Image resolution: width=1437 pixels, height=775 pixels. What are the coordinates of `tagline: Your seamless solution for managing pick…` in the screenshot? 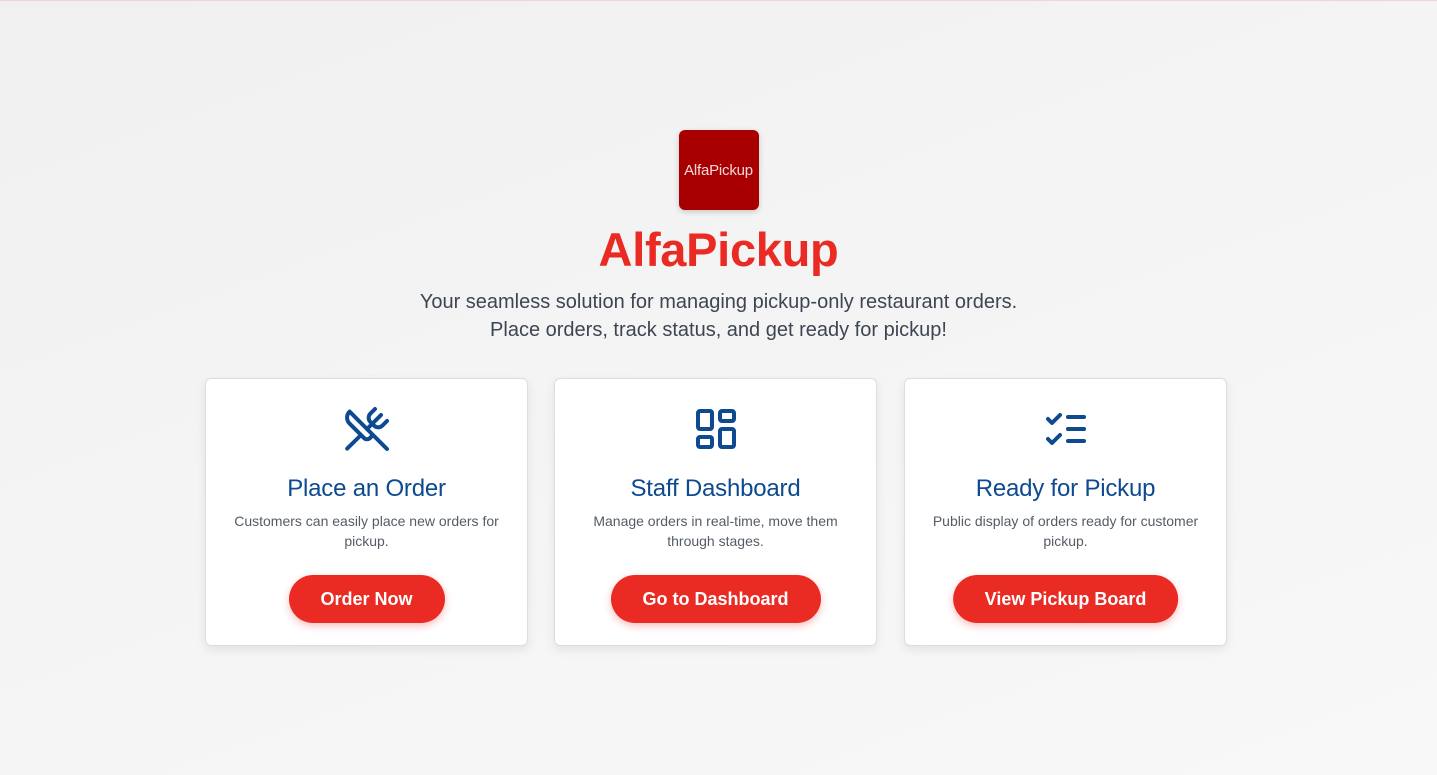 It's located at (718, 316).